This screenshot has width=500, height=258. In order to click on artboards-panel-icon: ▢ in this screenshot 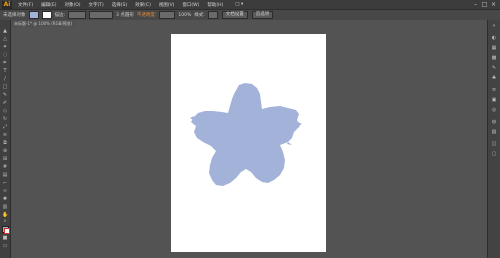, I will do `click(494, 154)`.